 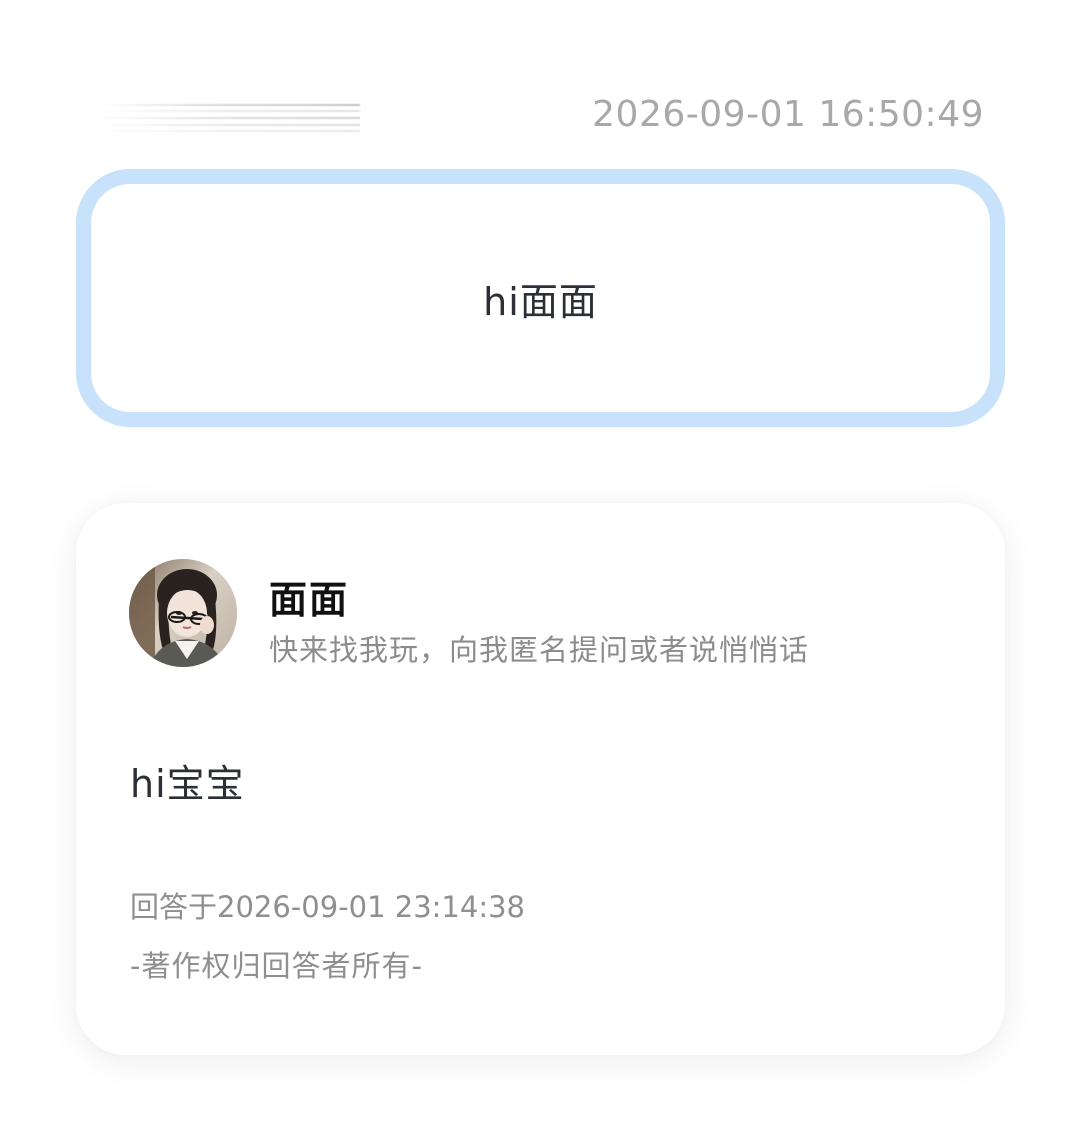 What do you see at coordinates (327, 907) in the screenshot?
I see `answered-at-timestamp: 回答于2026-09-01 23:14:38` at bounding box center [327, 907].